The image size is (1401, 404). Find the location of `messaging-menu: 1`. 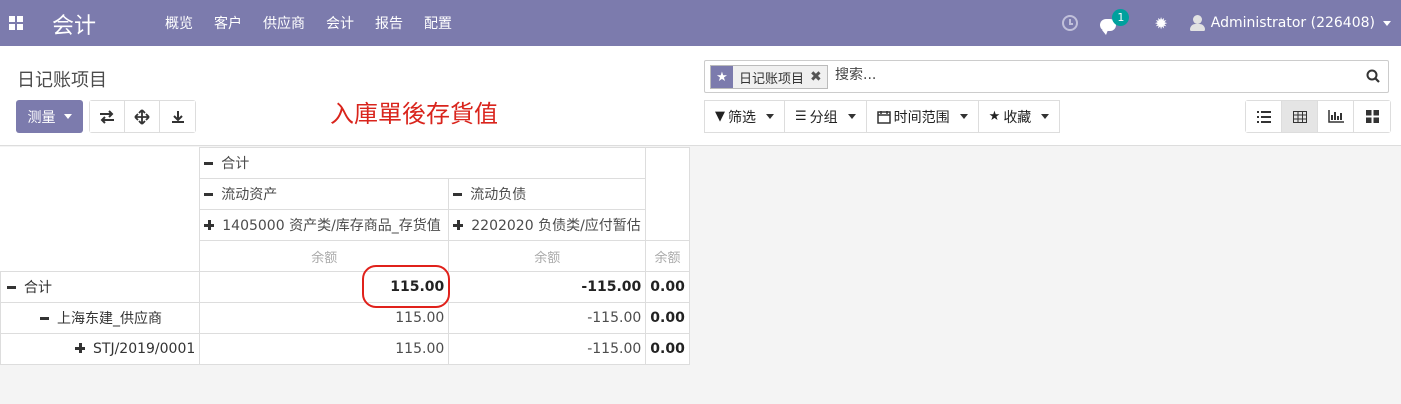

messaging-menu: 1 is located at coordinates (1115, 22).